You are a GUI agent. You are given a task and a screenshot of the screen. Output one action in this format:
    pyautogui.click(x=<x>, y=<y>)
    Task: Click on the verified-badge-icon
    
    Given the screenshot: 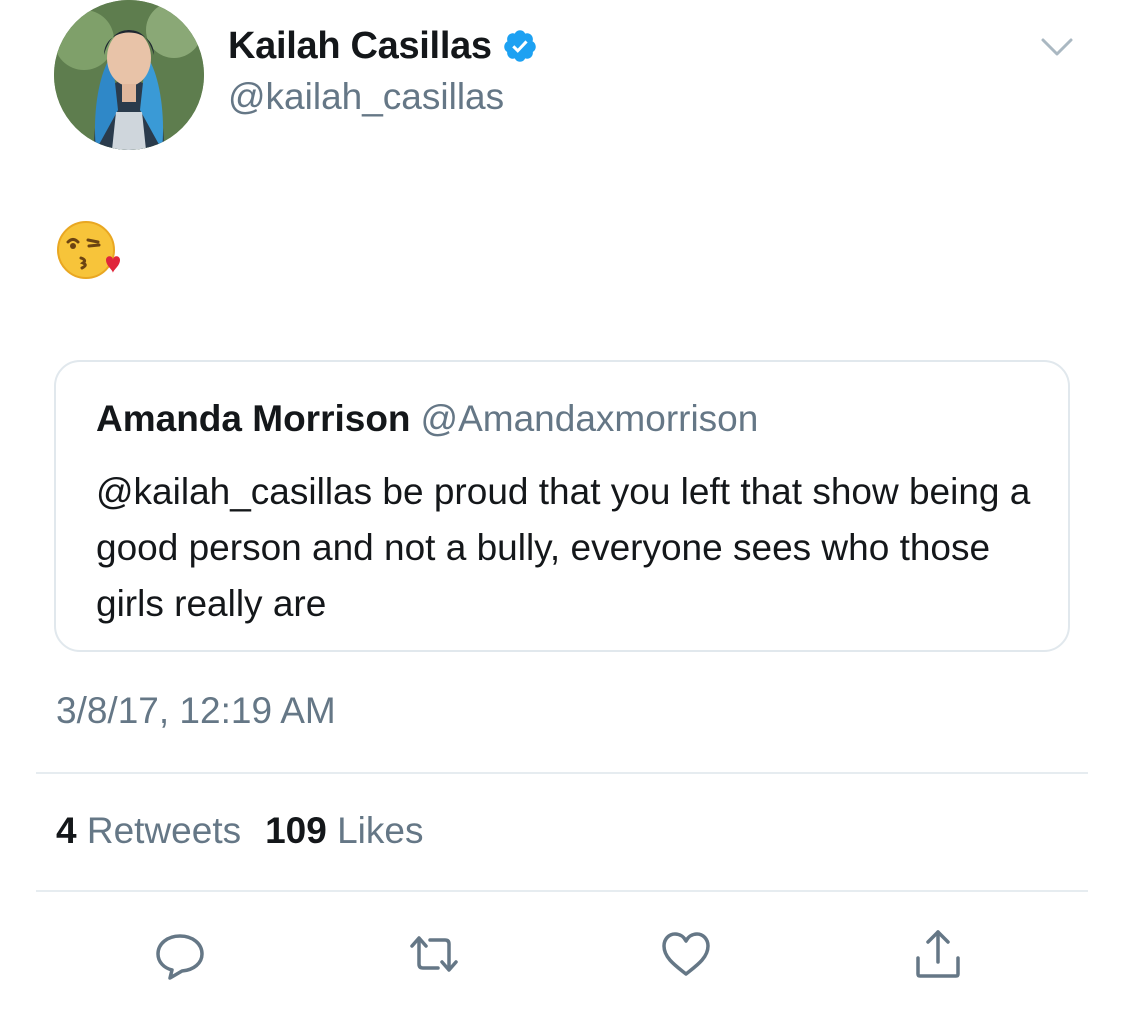 What is the action you would take?
    pyautogui.click(x=520, y=46)
    